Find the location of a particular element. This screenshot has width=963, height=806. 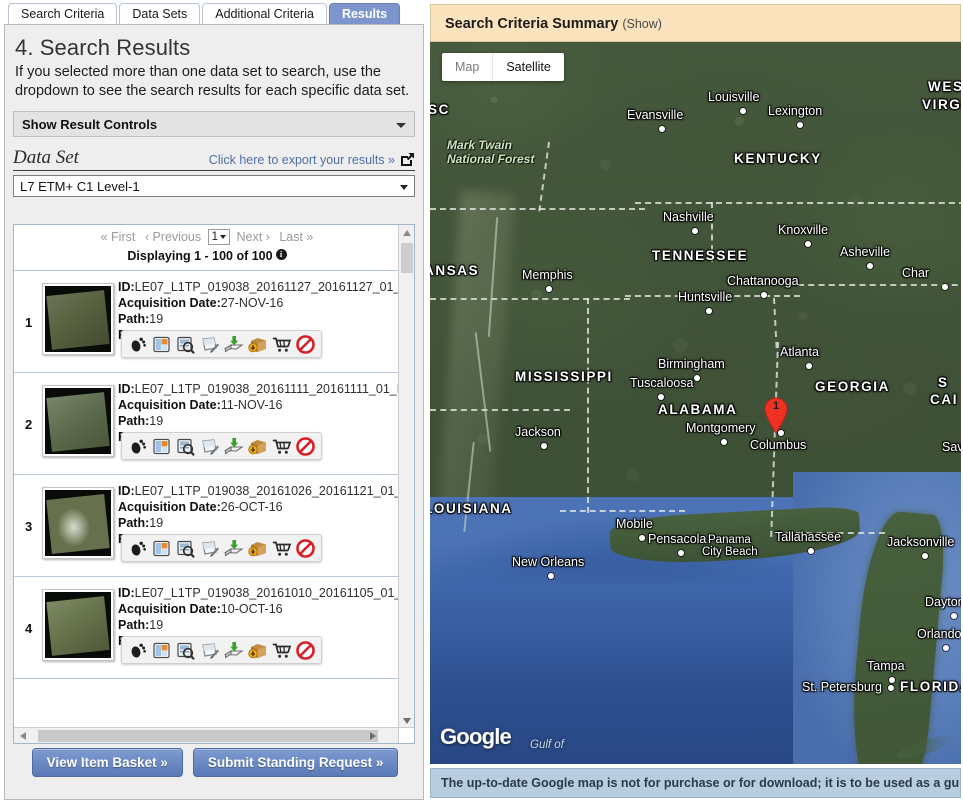

info-icon: i is located at coordinates (281, 254).